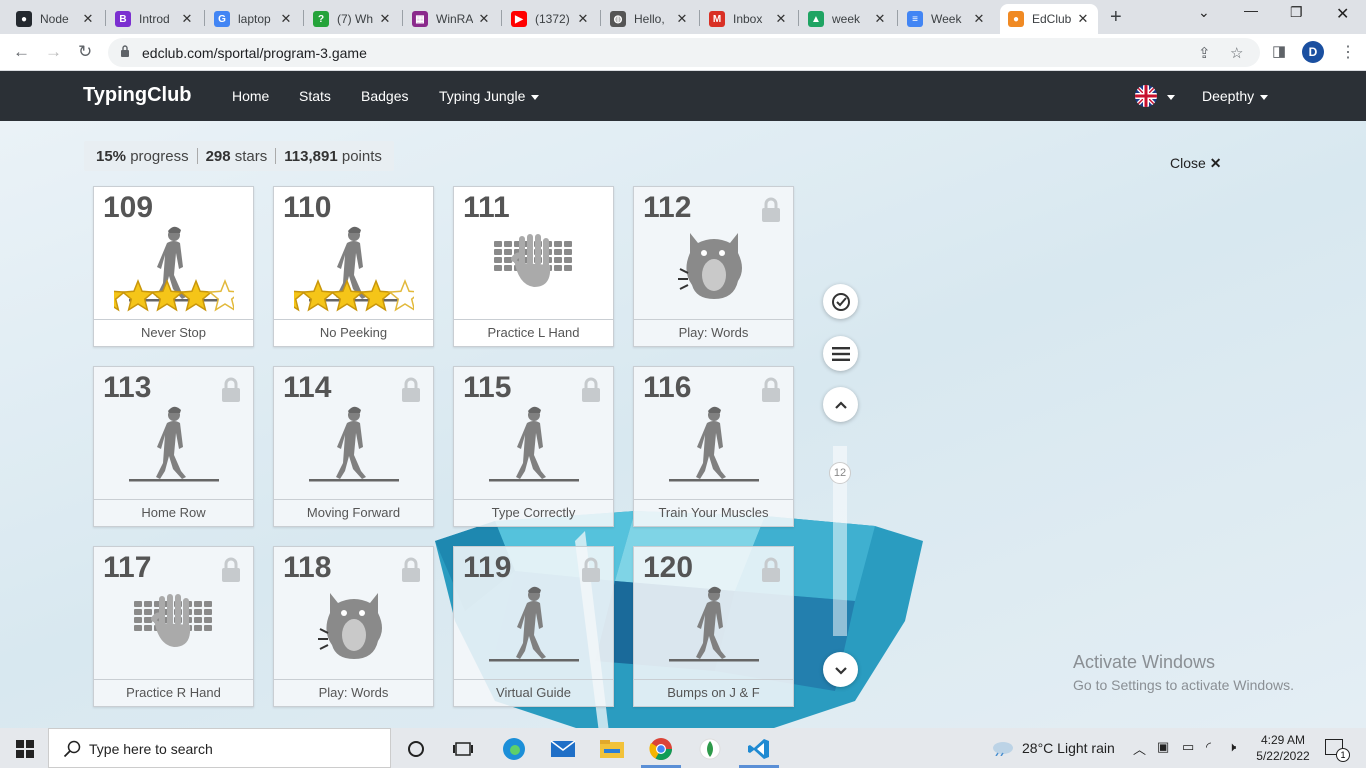 This screenshot has height=768, width=1366. I want to click on tab-title: Week, so click(946, 19).